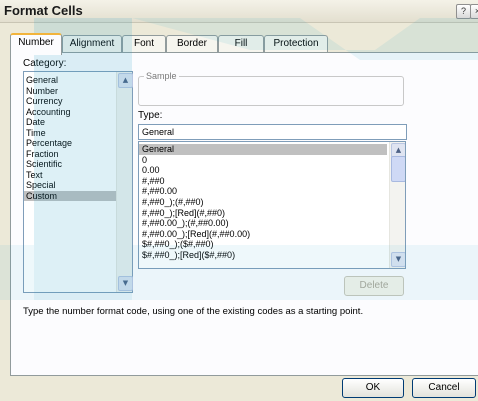  Describe the element at coordinates (124, 182) in the screenshot. I see `category-scrollbar: ▲ ▼` at that location.